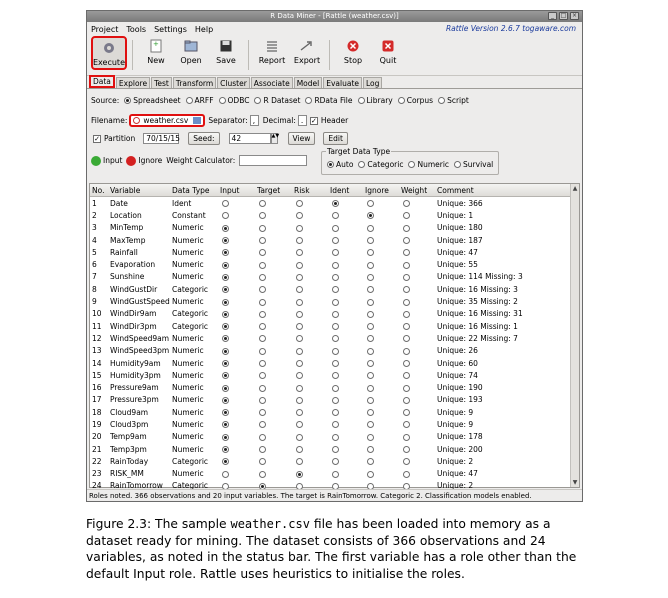 The width and height of the screenshot is (668, 598). I want to click on table-row: 1 Date Ident Unique: 366, so click(334, 203).